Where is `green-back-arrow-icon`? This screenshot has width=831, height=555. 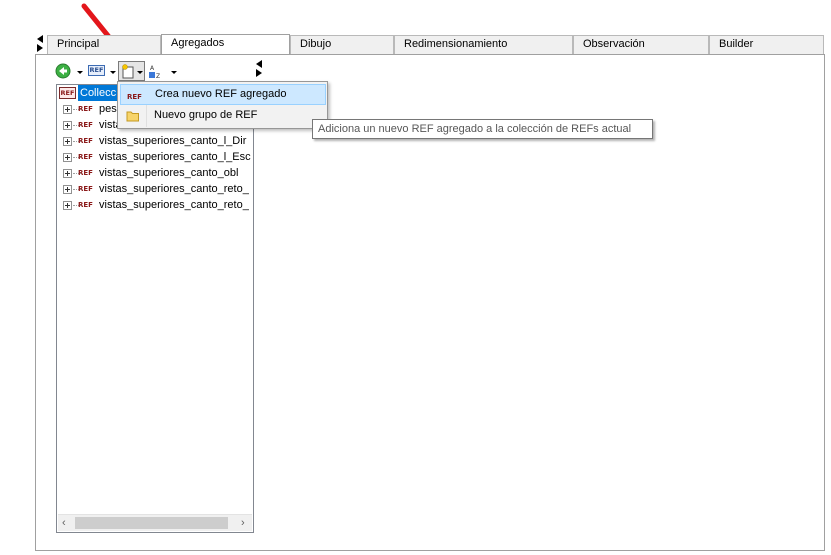 green-back-arrow-icon is located at coordinates (63, 71).